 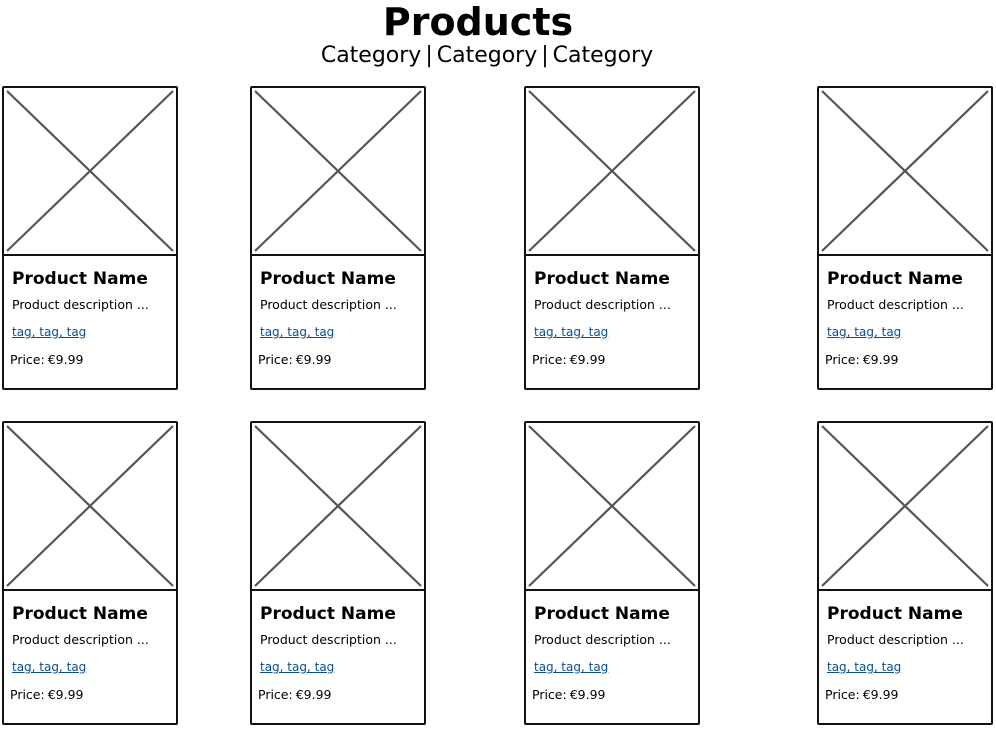 I want to click on category-nav: Category | Category | Category, so click(x=487, y=56).